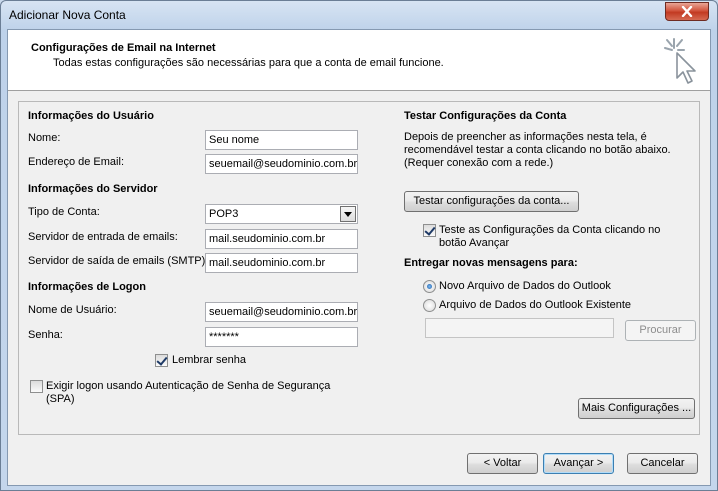 The height and width of the screenshot is (491, 718). I want to click on name-label: Nome:, so click(44, 138).